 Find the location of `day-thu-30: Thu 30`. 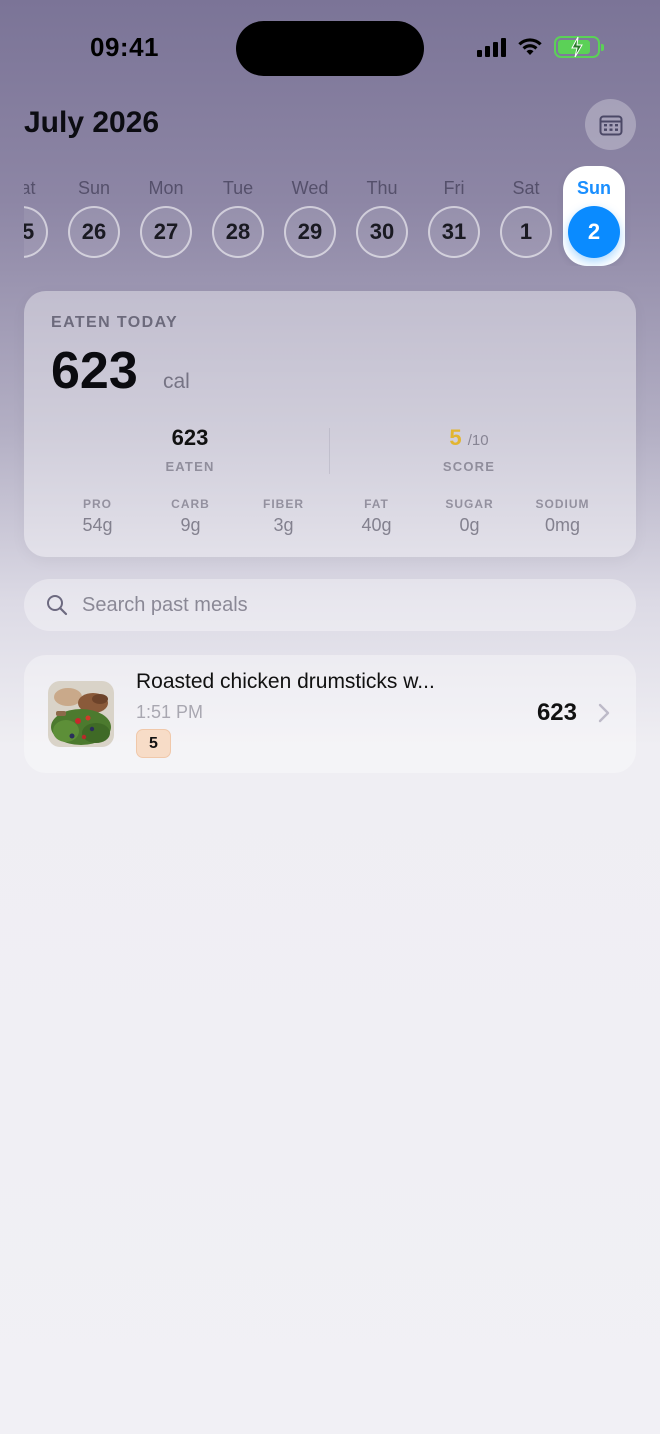

day-thu-30: Thu 30 is located at coordinates (382, 216).